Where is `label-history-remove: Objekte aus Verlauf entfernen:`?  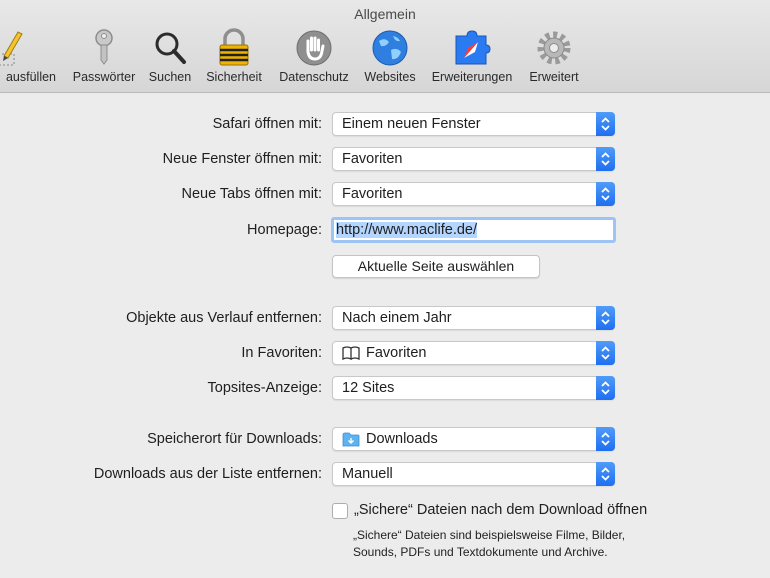 label-history-remove: Objekte aus Verlauf entfernen: is located at coordinates (224, 318).